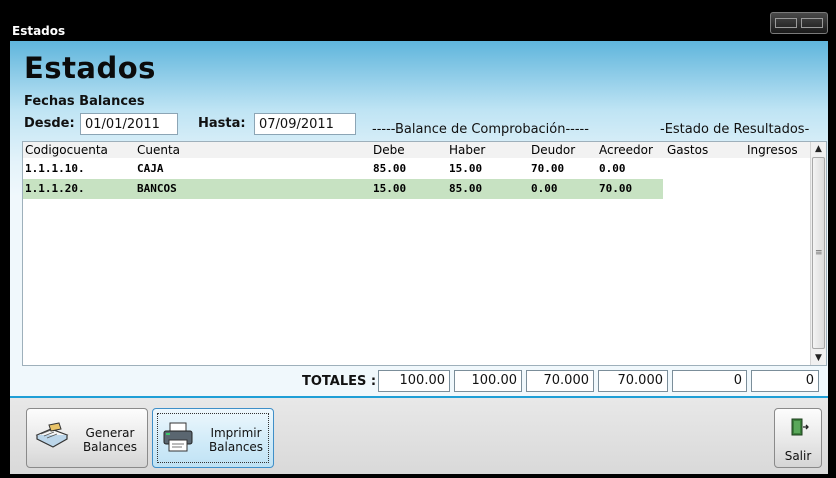 Image resolution: width=836 pixels, height=478 pixels. Describe the element at coordinates (150, 168) in the screenshot. I see `cell-cuenta: CAJA` at that location.